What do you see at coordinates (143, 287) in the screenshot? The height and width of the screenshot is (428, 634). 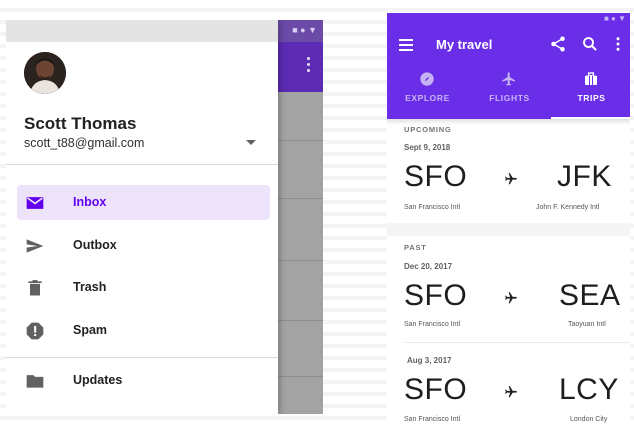 I see `nav-item-trash: Trash` at bounding box center [143, 287].